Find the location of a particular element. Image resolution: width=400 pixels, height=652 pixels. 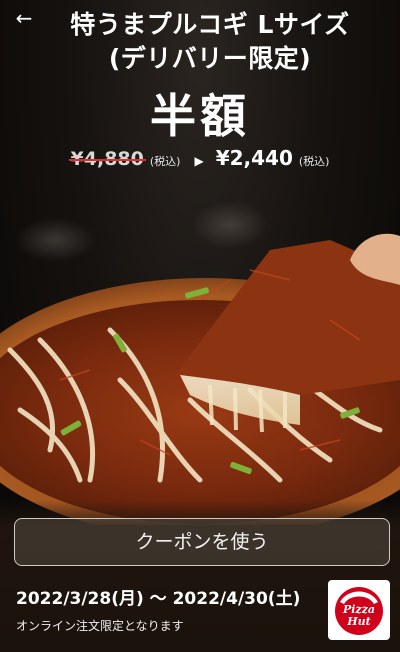

page-title: 特うまプルコギ Lサイズ (デリバリー限定) is located at coordinates (210, 42).